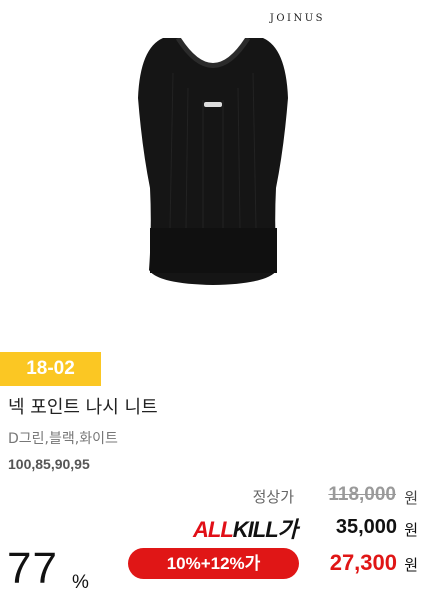  I want to click on allkill-logo: ALLKILL가, so click(245, 528).